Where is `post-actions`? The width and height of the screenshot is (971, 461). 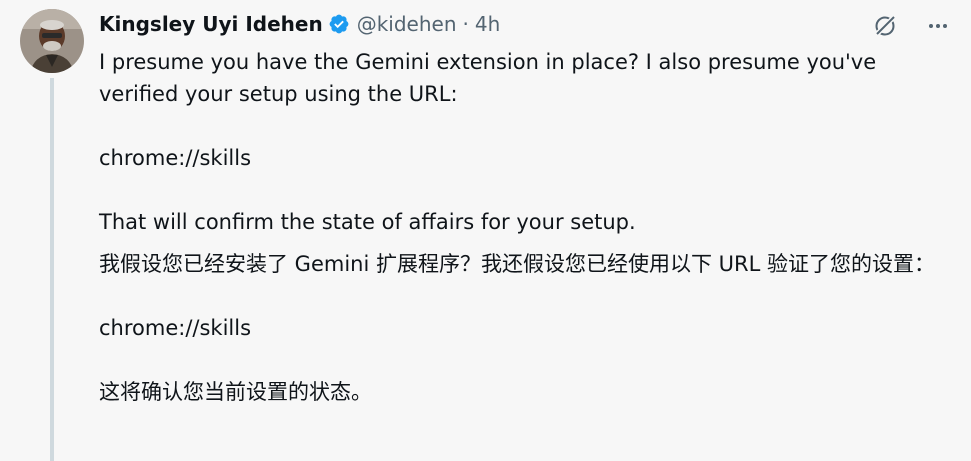 post-actions is located at coordinates (910, 26).